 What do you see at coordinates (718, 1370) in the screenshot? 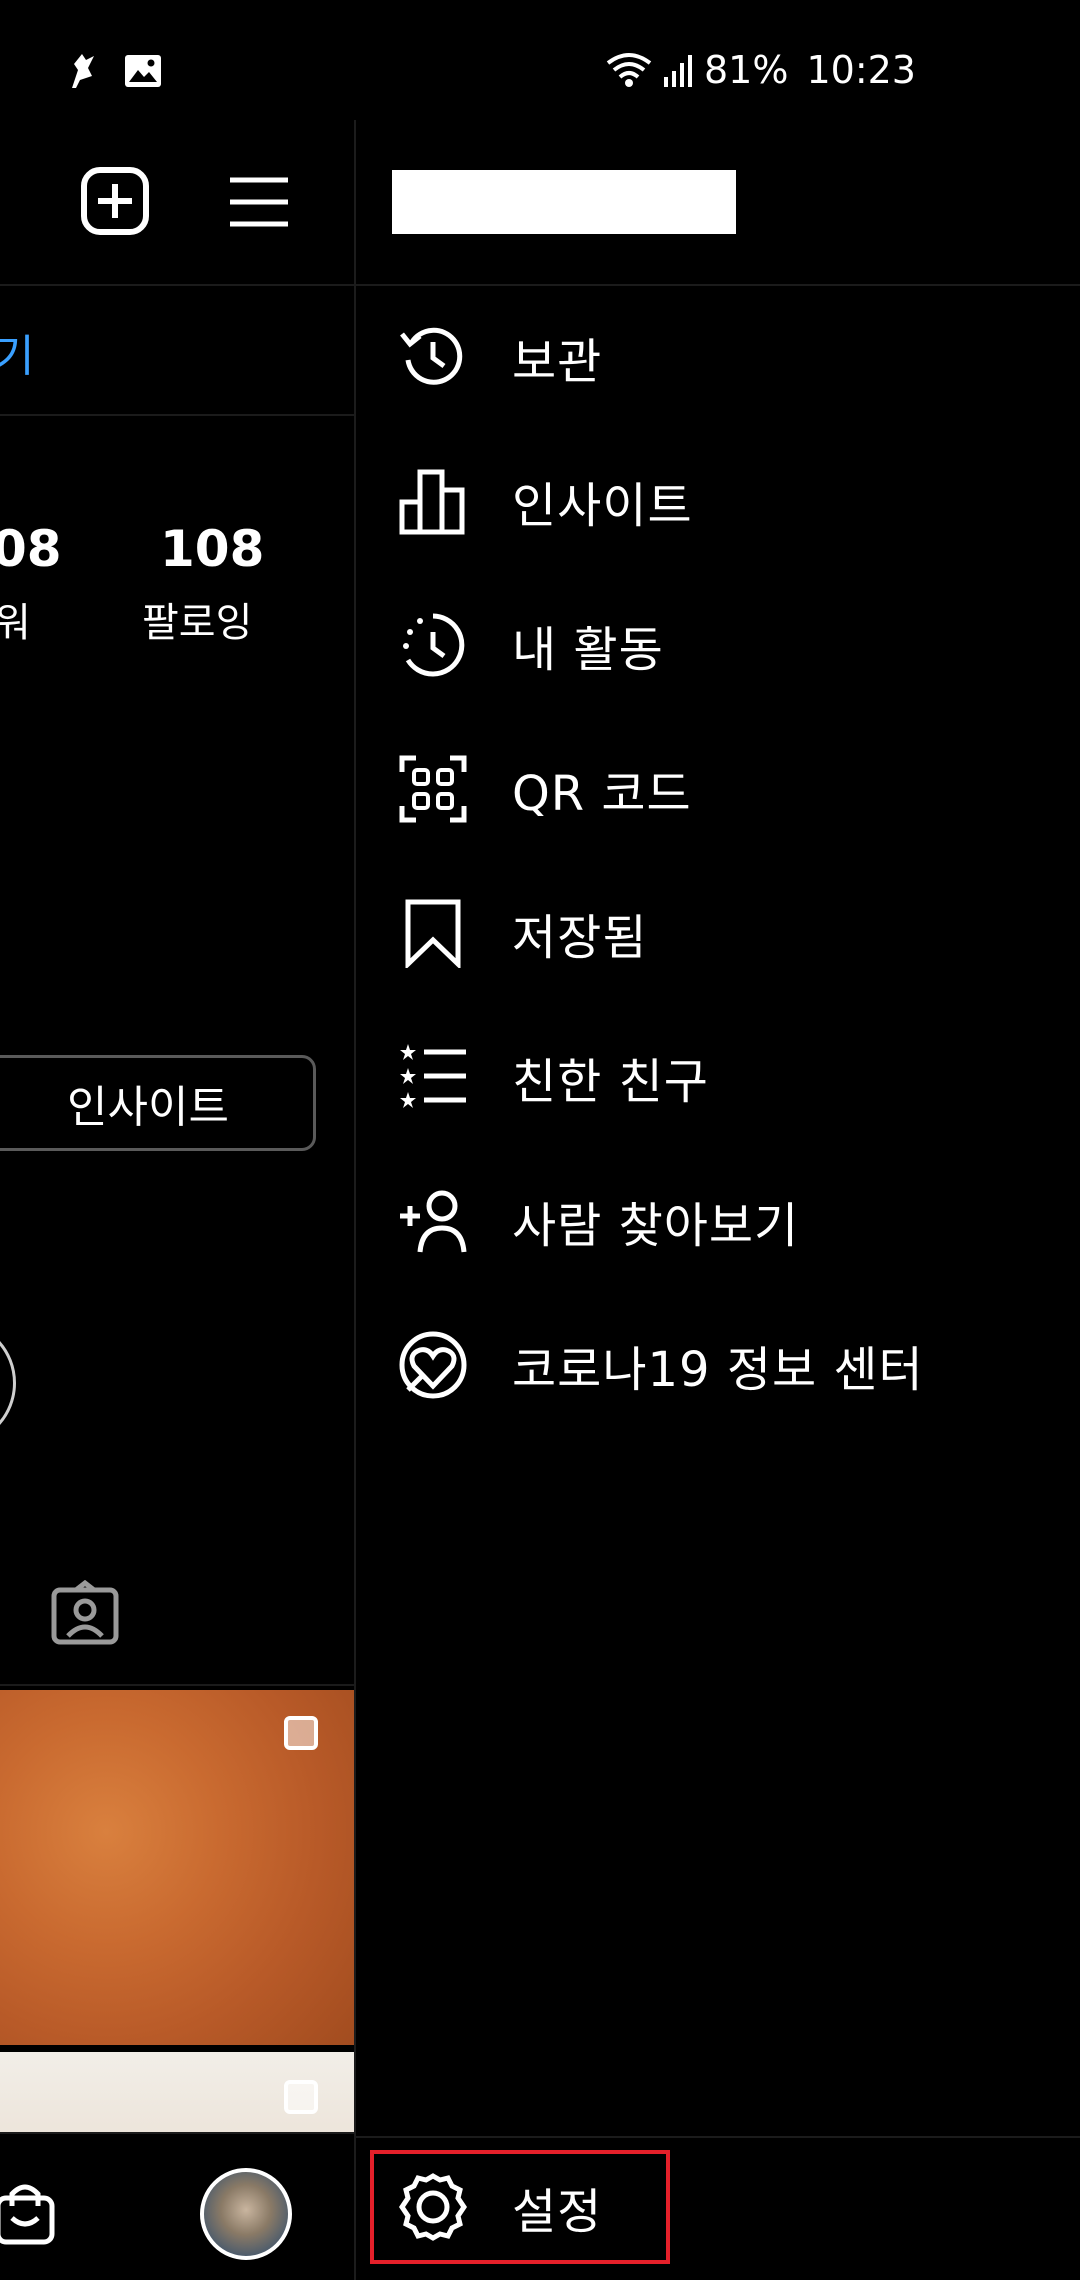
I see `menu-item-label: 코로나19 정보 센터` at bounding box center [718, 1370].